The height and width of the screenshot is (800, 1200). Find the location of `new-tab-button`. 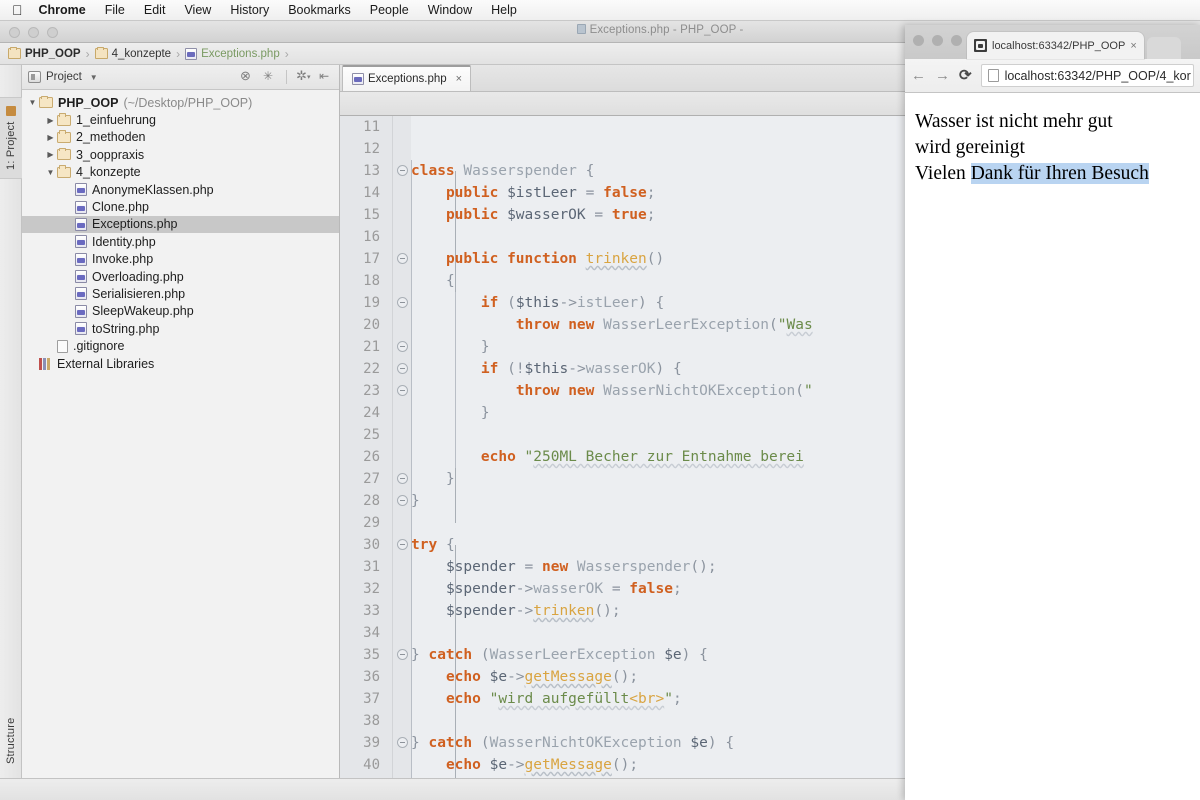

new-tab-button is located at coordinates (1163, 48).